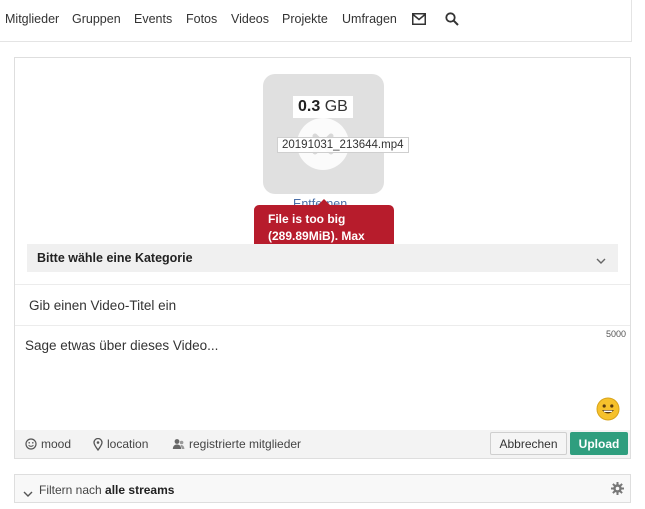  I want to click on search-icon, so click(452, 21).